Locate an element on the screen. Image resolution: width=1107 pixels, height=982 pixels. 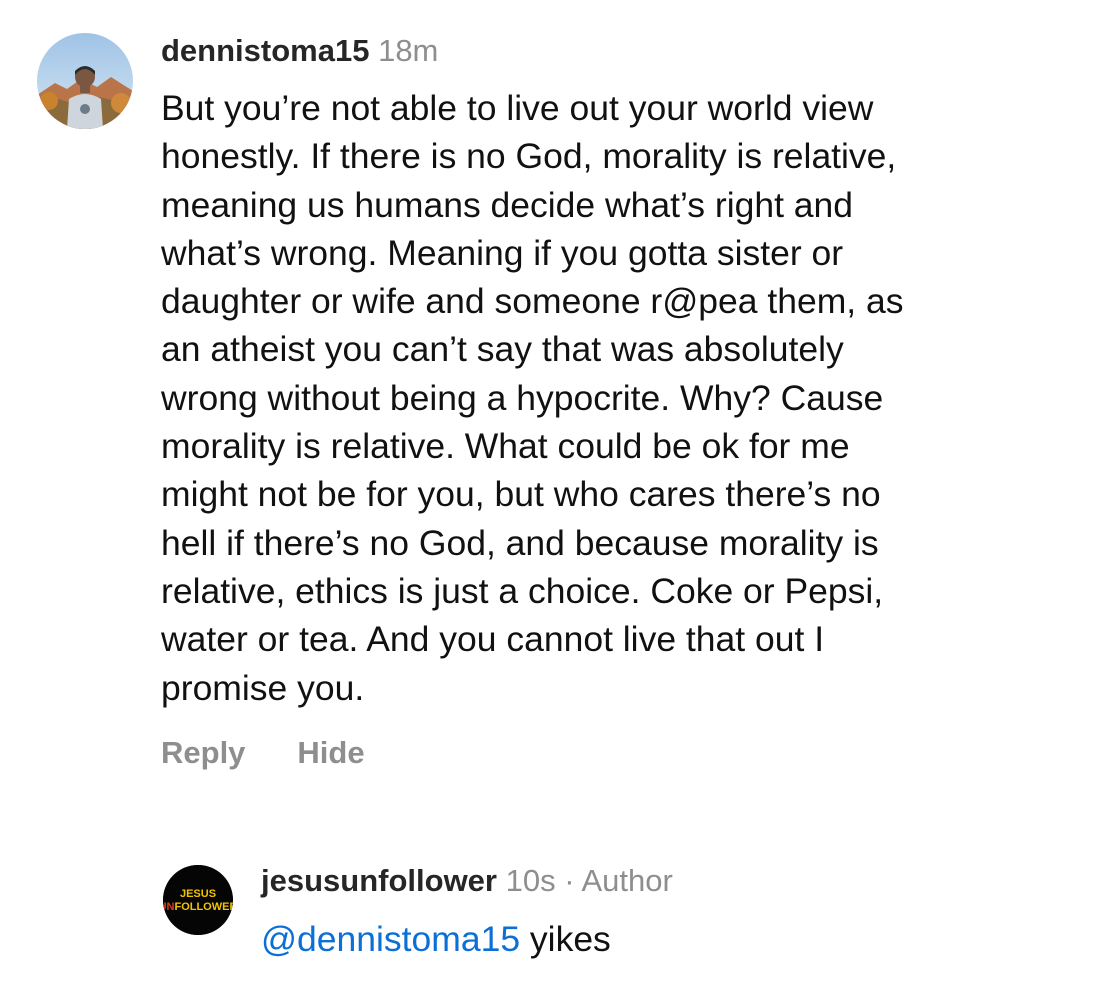
reply-timestamp: 10s is located at coordinates (530, 880).